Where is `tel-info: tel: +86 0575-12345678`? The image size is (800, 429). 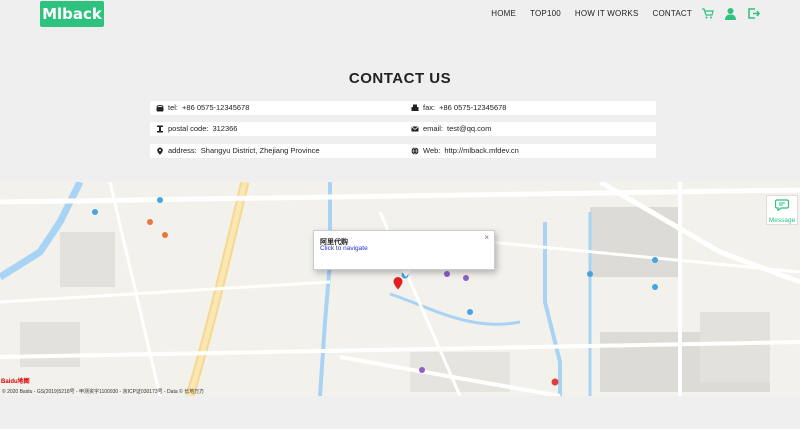 tel-info: tel: +86 0575-12345678 is located at coordinates (202, 107).